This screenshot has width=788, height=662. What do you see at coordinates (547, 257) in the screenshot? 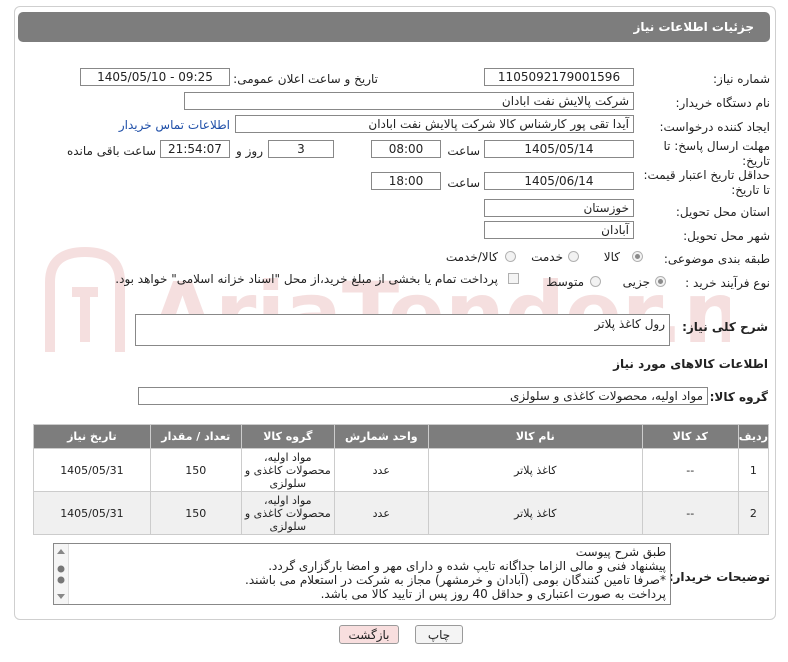
I see `category-option-service: خدمت` at bounding box center [547, 257].